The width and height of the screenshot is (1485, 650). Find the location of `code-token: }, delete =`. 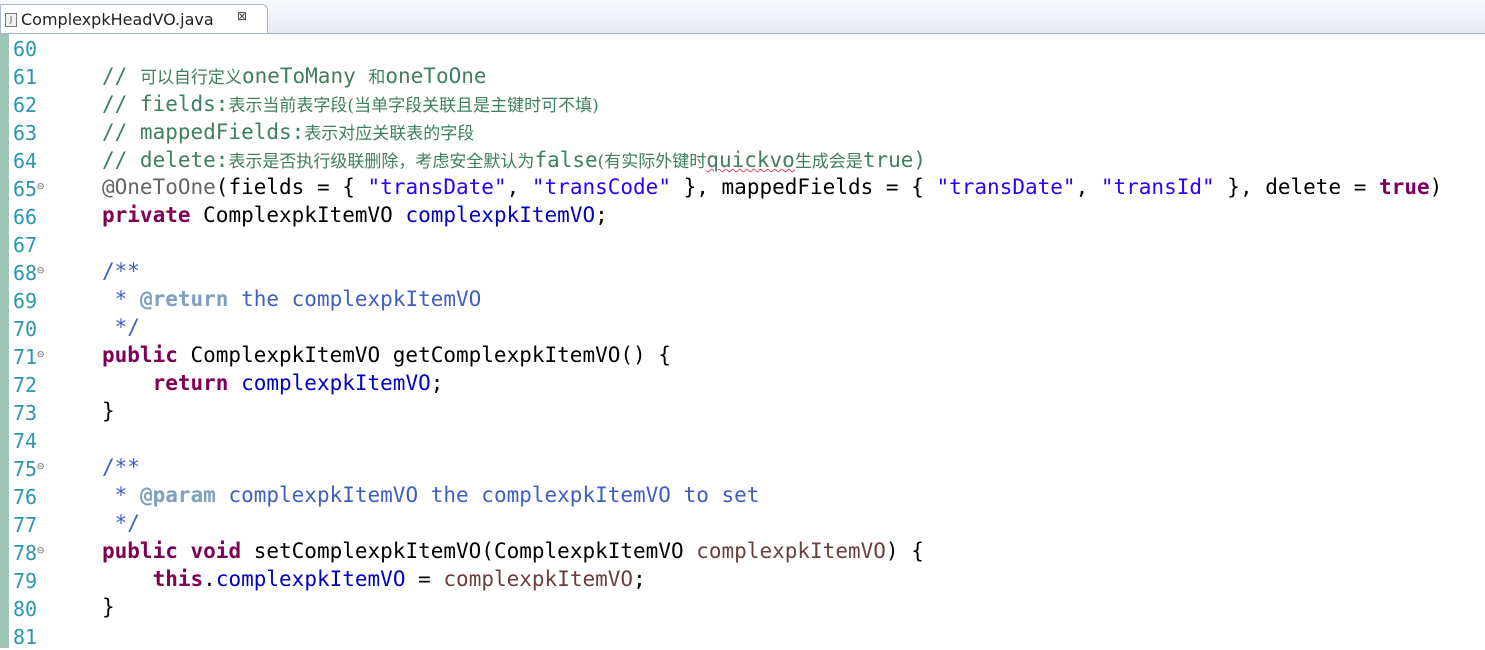

code-token: }, delete = is located at coordinates (1297, 187).